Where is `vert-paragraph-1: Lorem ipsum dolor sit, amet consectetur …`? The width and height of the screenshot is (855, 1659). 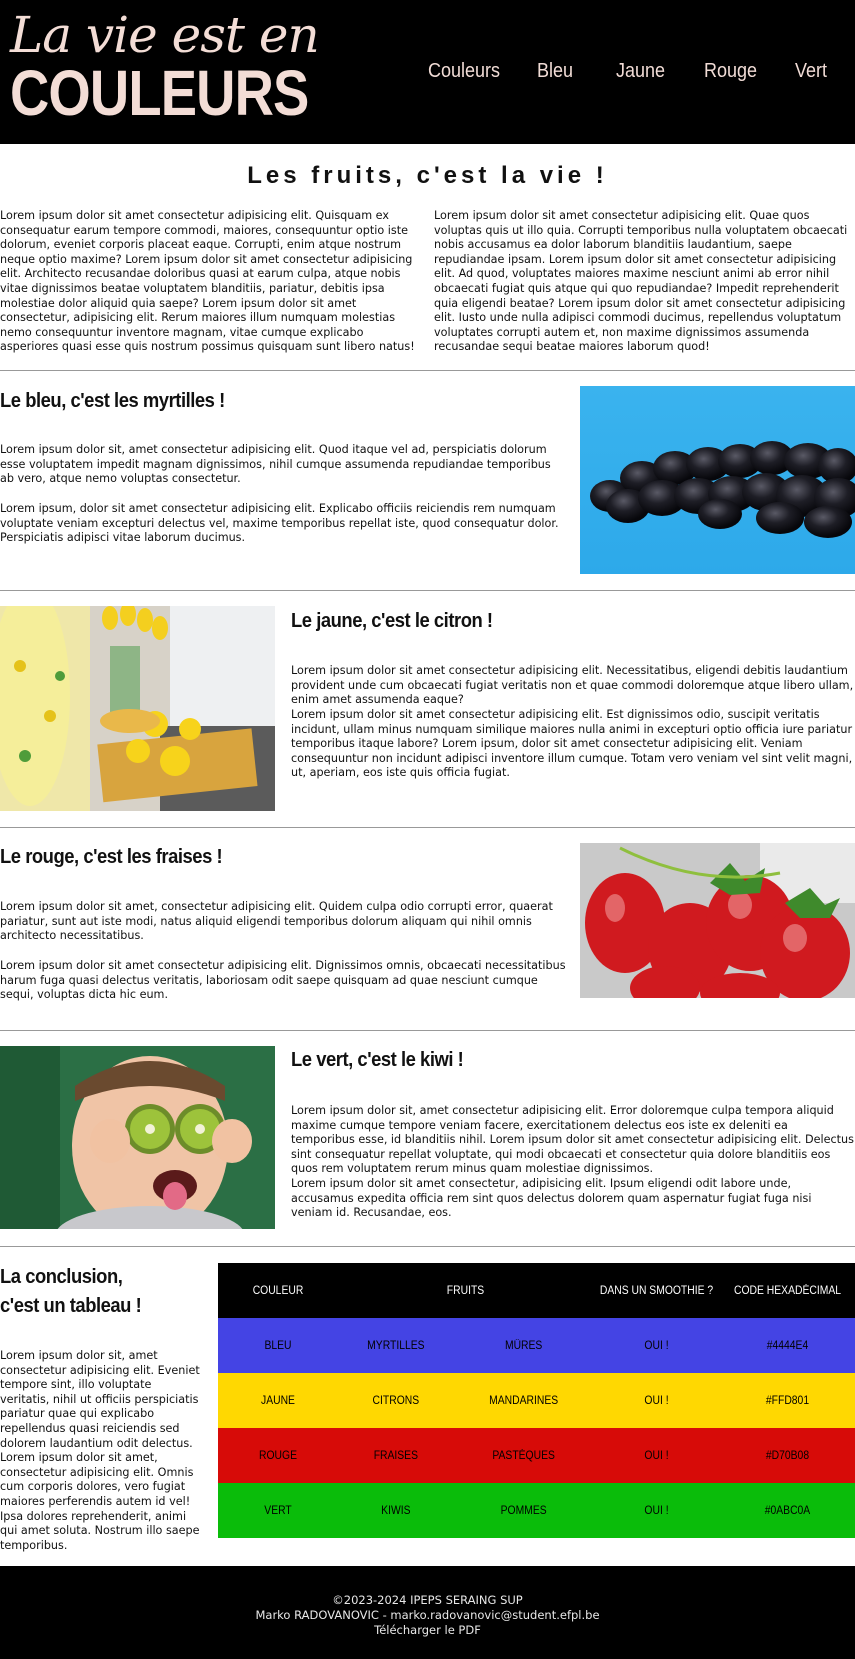 vert-paragraph-1: Lorem ipsum dolor sit, amet consectetur … is located at coordinates (572, 1140).